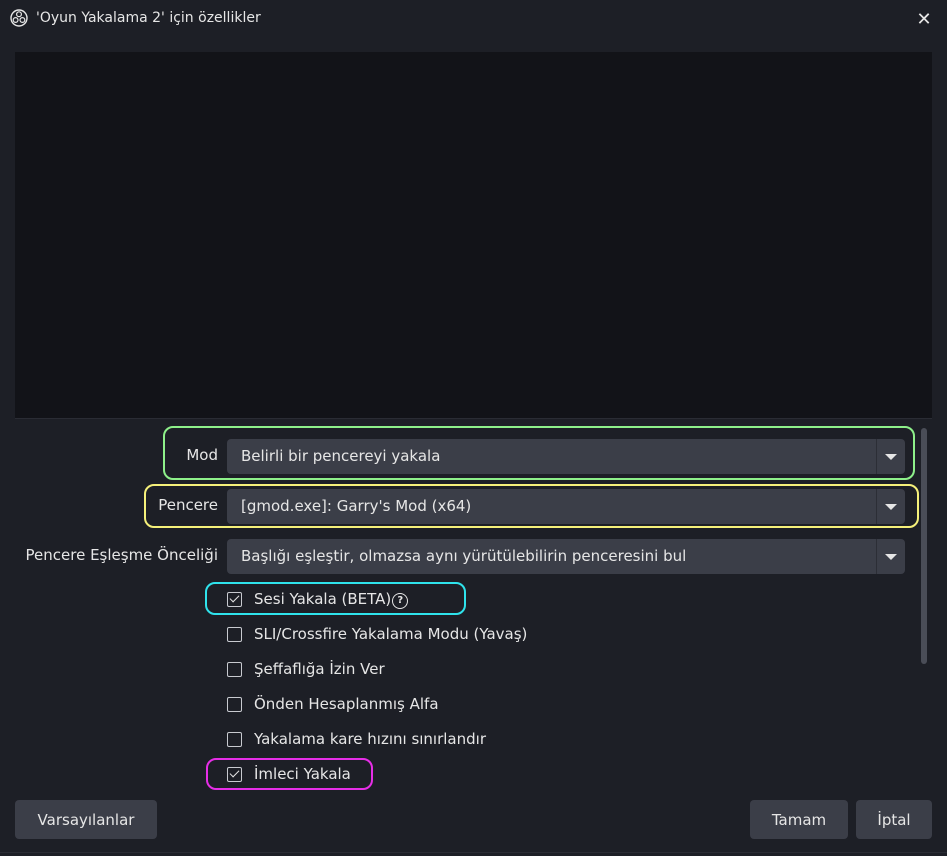 The width and height of the screenshot is (947, 856). What do you see at coordinates (341, 456) in the screenshot?
I see `mode-value: Belirli bir pencereyi yakala` at bounding box center [341, 456].